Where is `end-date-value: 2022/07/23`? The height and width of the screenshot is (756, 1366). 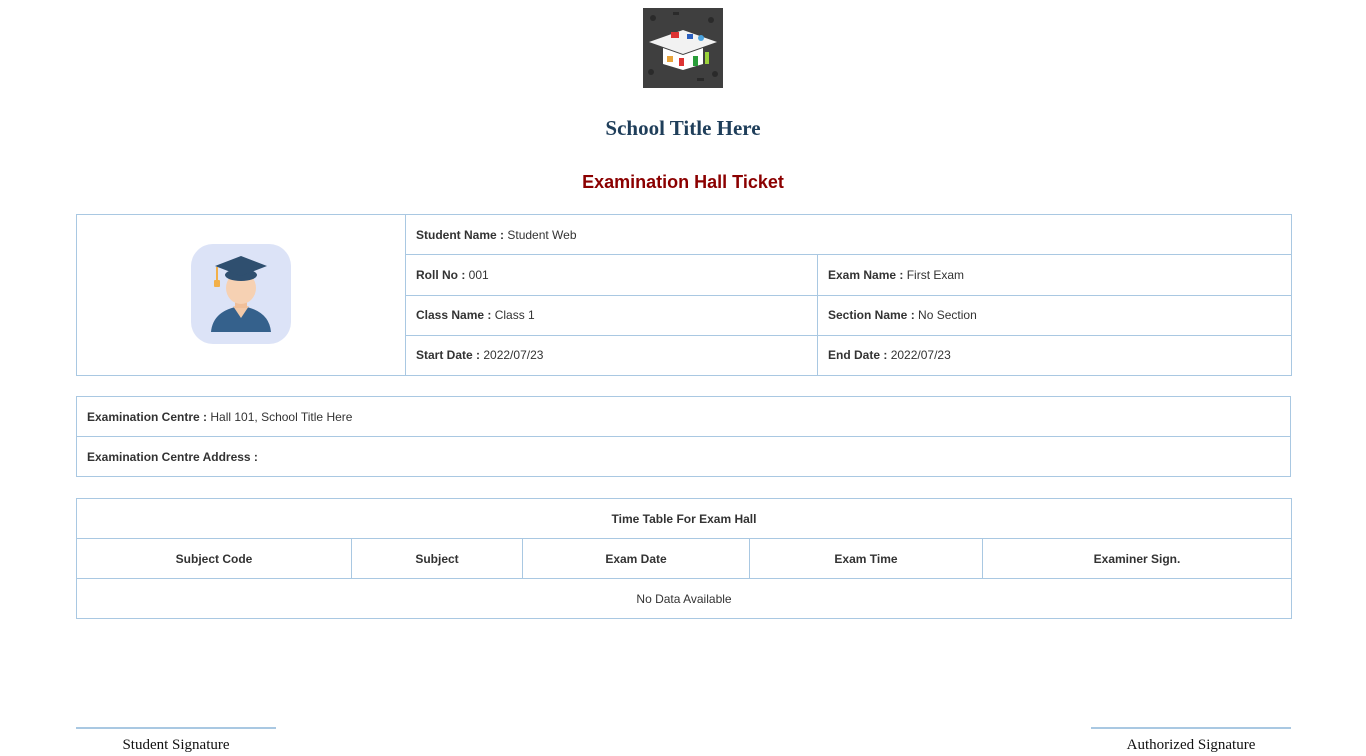
end-date-value: 2022/07/23 is located at coordinates (920, 355).